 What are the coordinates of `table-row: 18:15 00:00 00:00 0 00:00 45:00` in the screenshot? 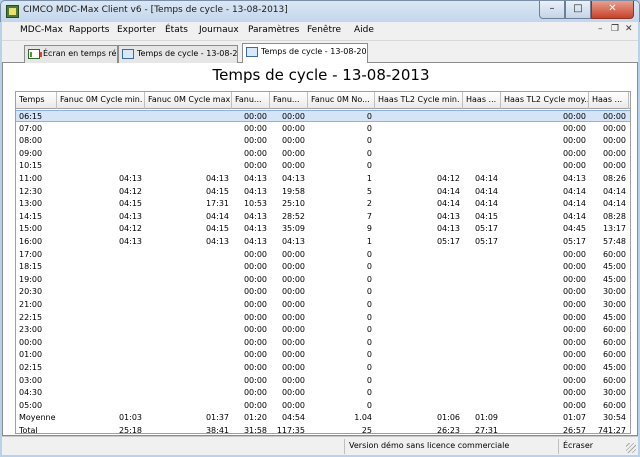 It's located at (323, 267).